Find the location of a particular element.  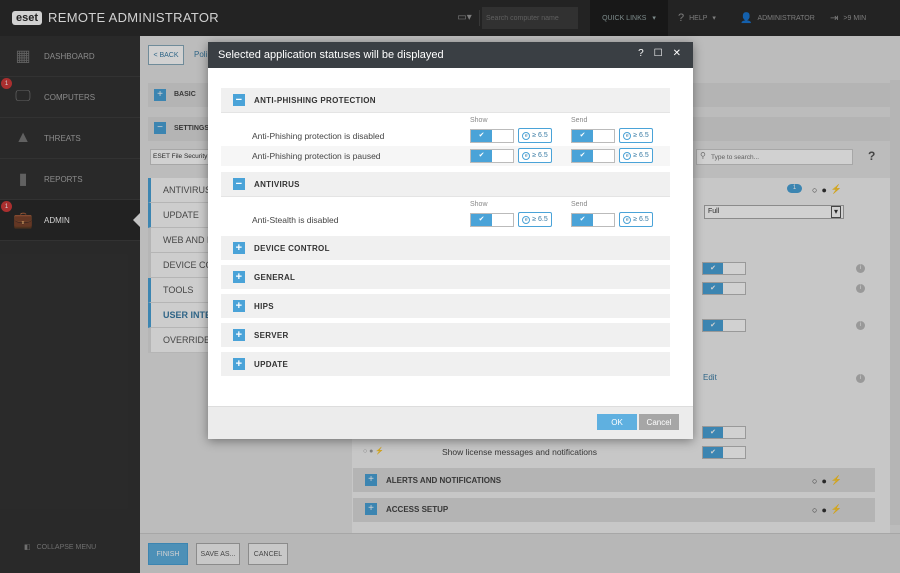

section-title: UPDATE is located at coordinates (271, 364).